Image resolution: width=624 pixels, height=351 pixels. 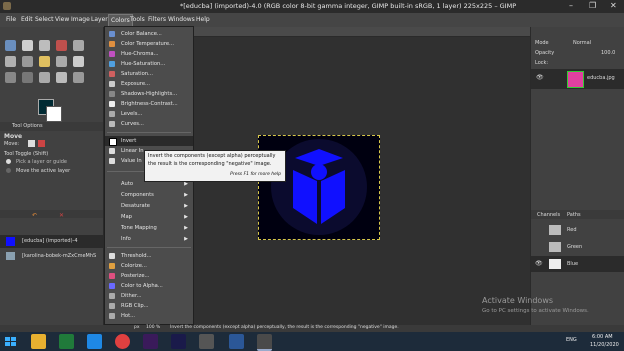 I want to click on activate-windows-subtitle: Go to PC settings to activate Windows., so click(x=535, y=311).